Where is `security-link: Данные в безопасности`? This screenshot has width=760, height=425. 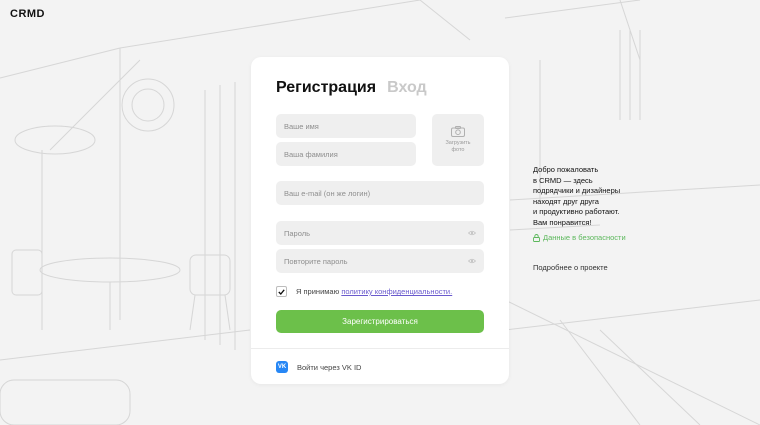 security-link: Данные в безопасности is located at coordinates (579, 237).